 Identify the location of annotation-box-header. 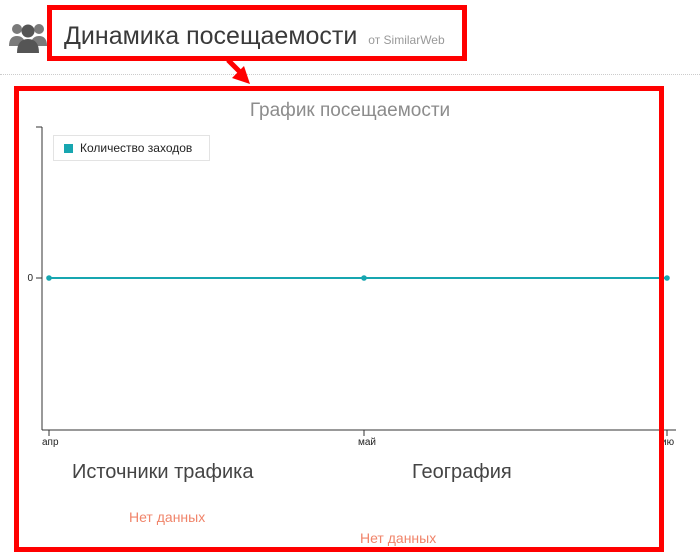
(257, 33).